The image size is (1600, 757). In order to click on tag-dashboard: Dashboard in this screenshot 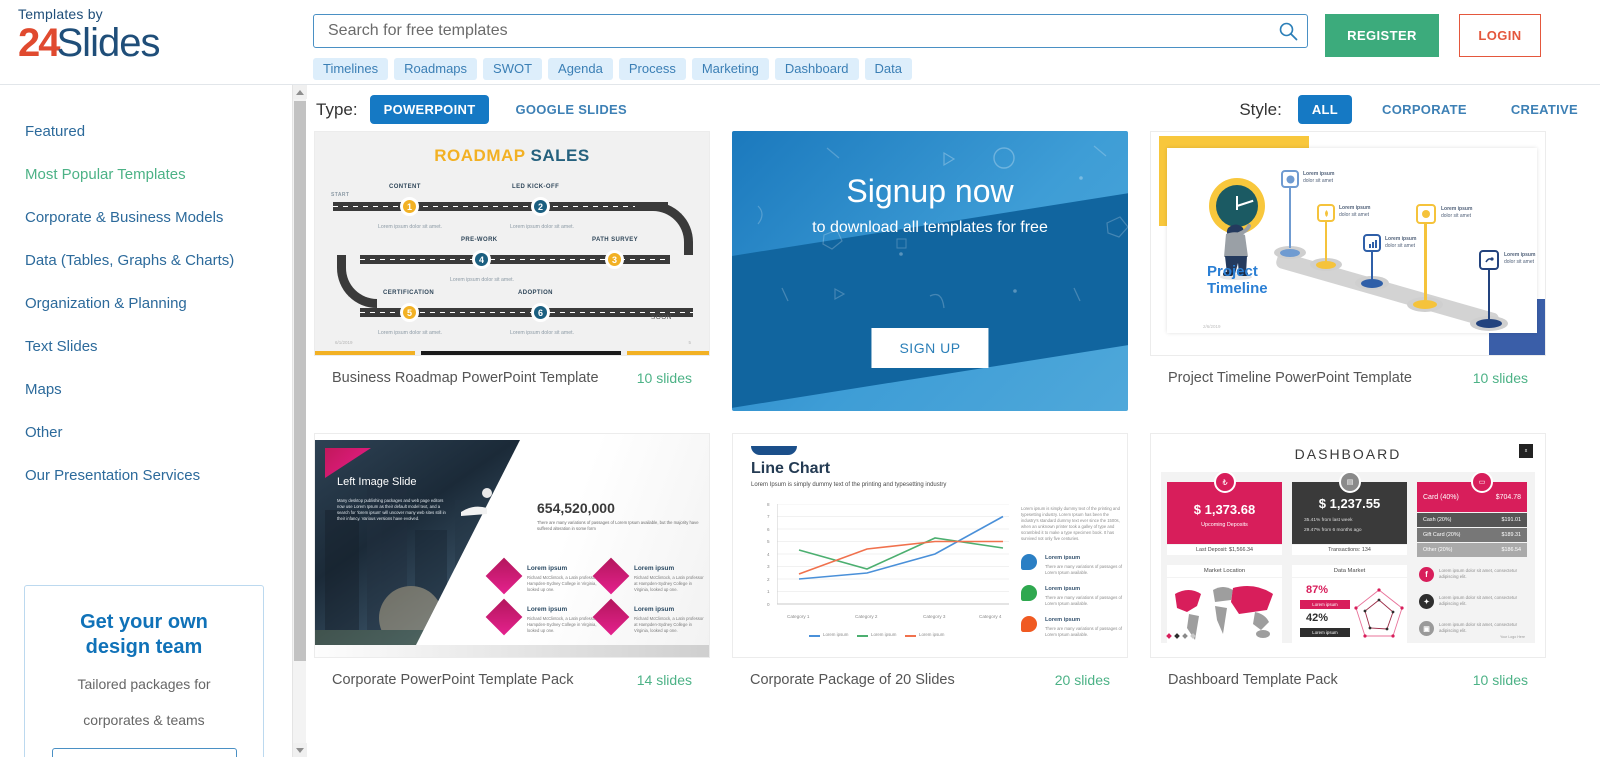, I will do `click(816, 69)`.